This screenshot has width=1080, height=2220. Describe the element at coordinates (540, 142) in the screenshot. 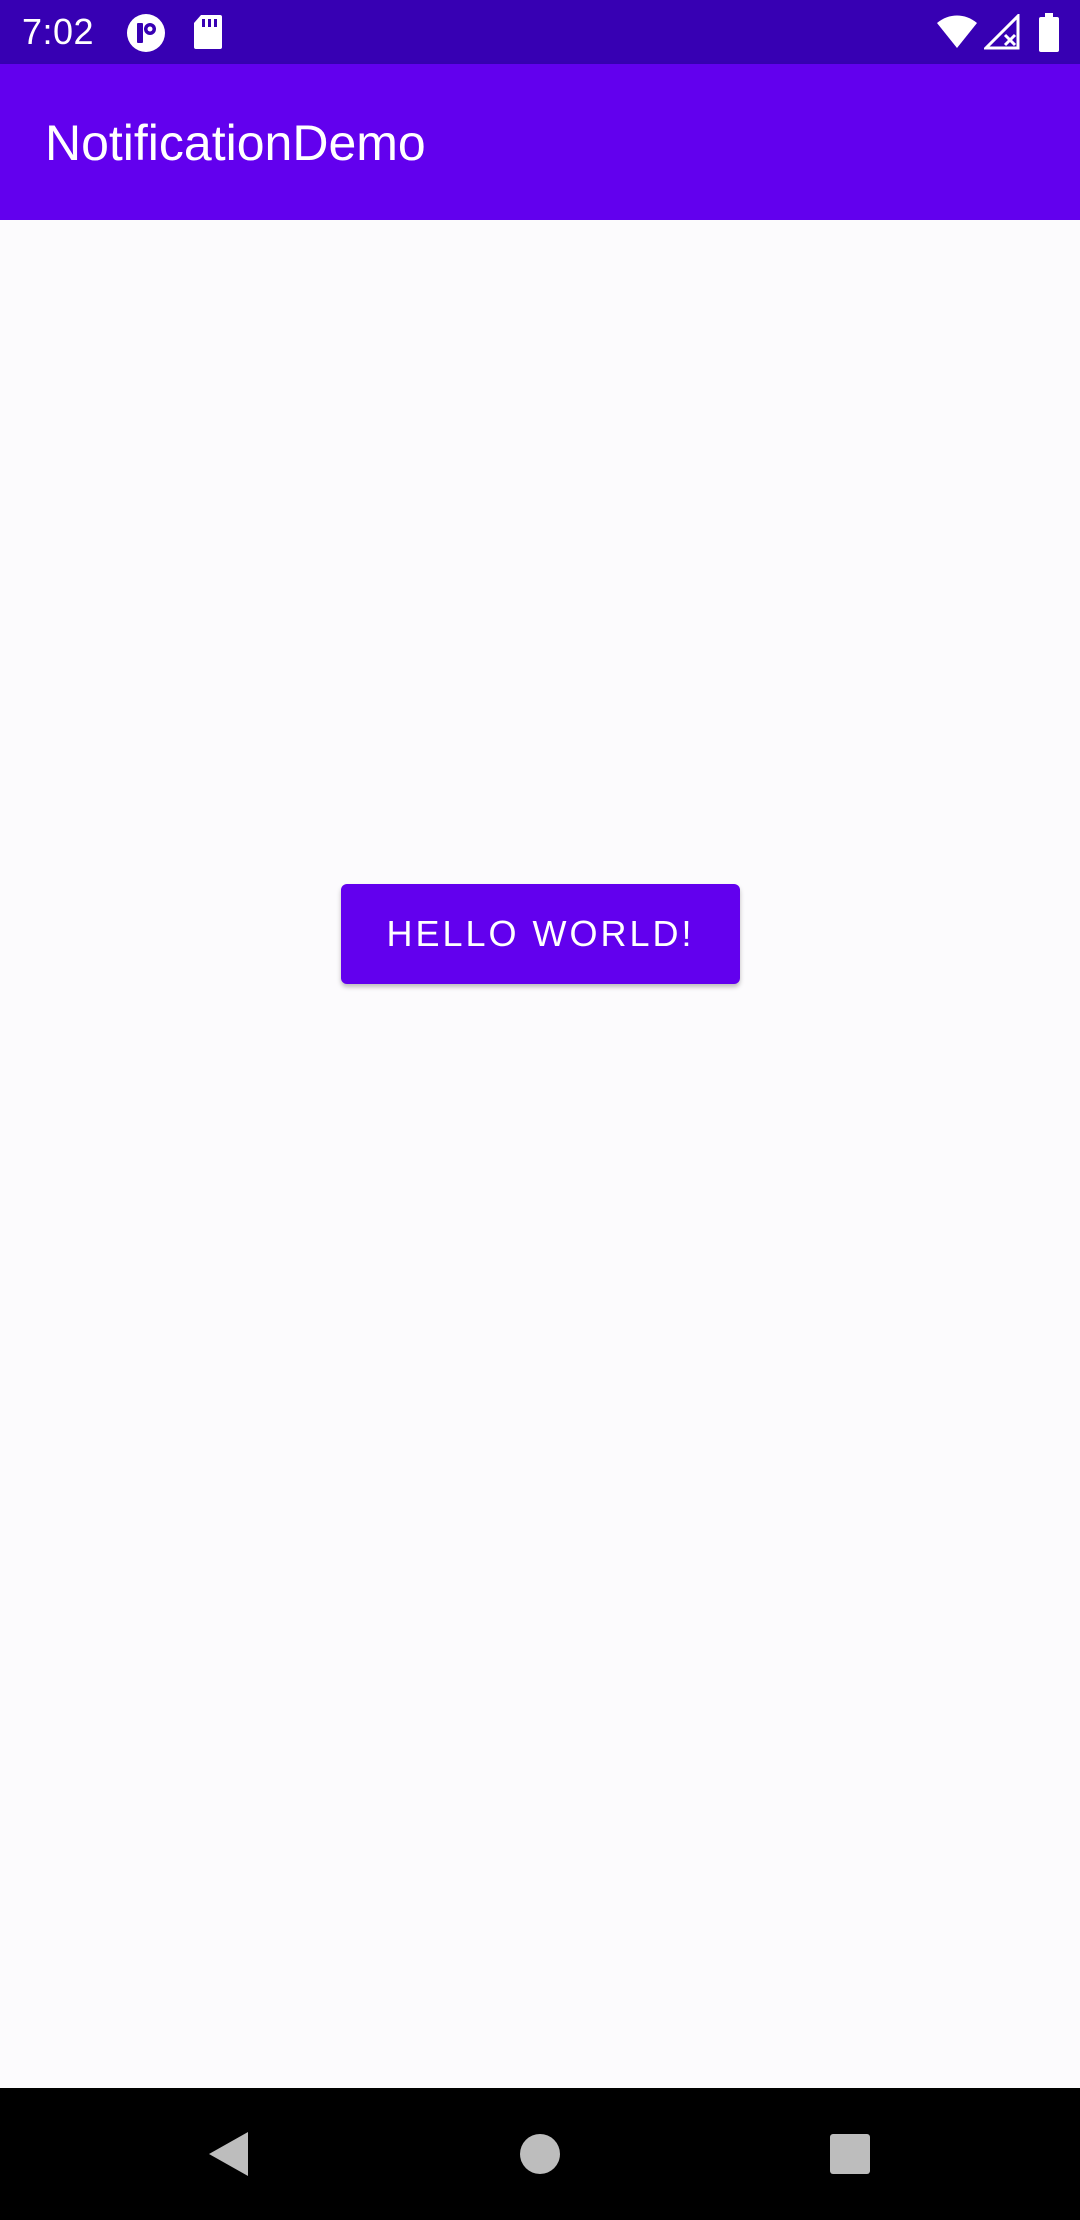

I see `app-bar: NotificationDemo` at that location.